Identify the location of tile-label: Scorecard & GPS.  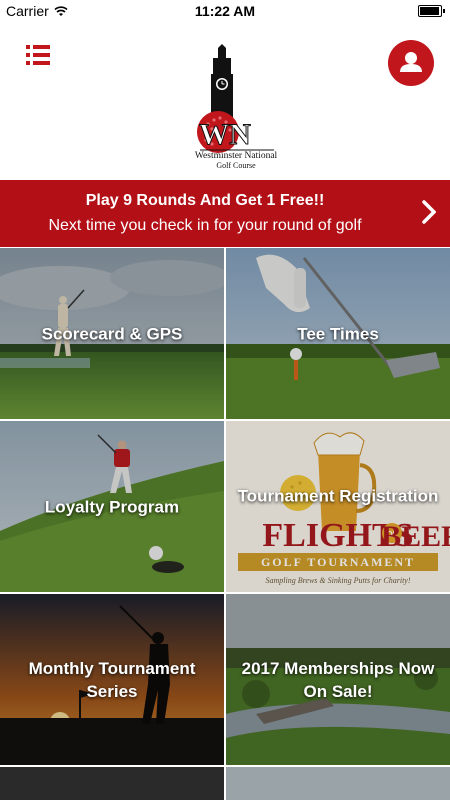
(112, 333).